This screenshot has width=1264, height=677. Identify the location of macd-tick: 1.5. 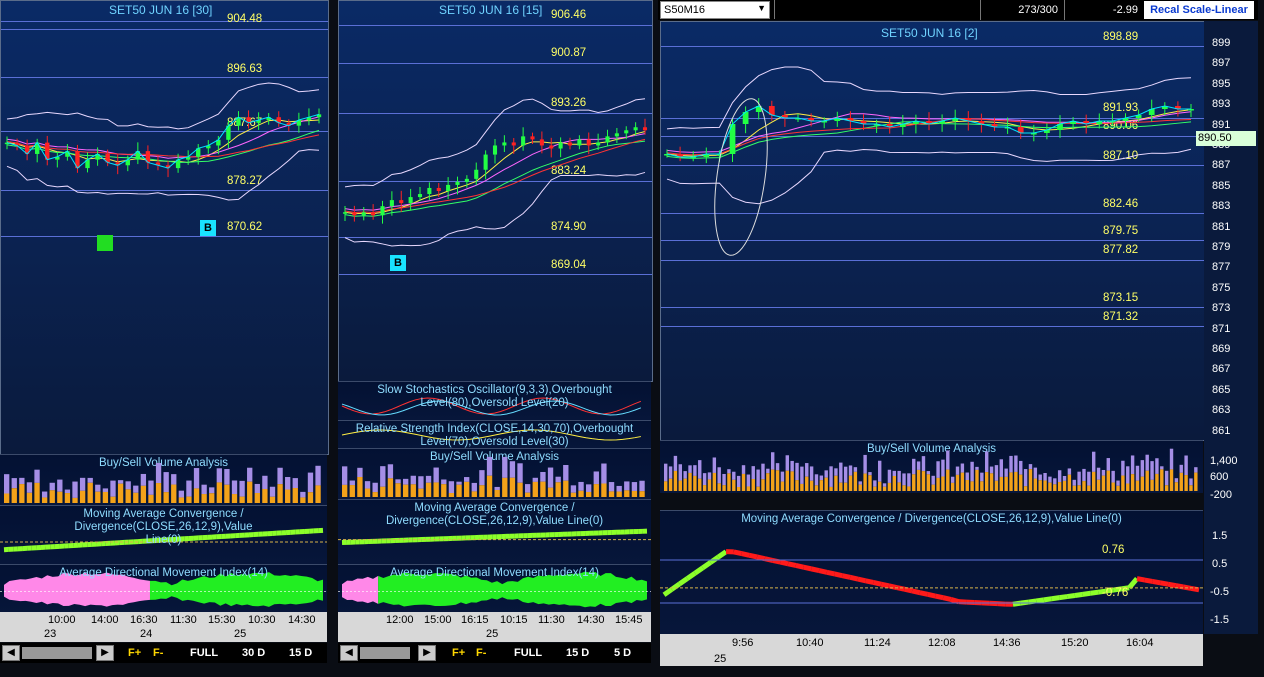
(1220, 536).